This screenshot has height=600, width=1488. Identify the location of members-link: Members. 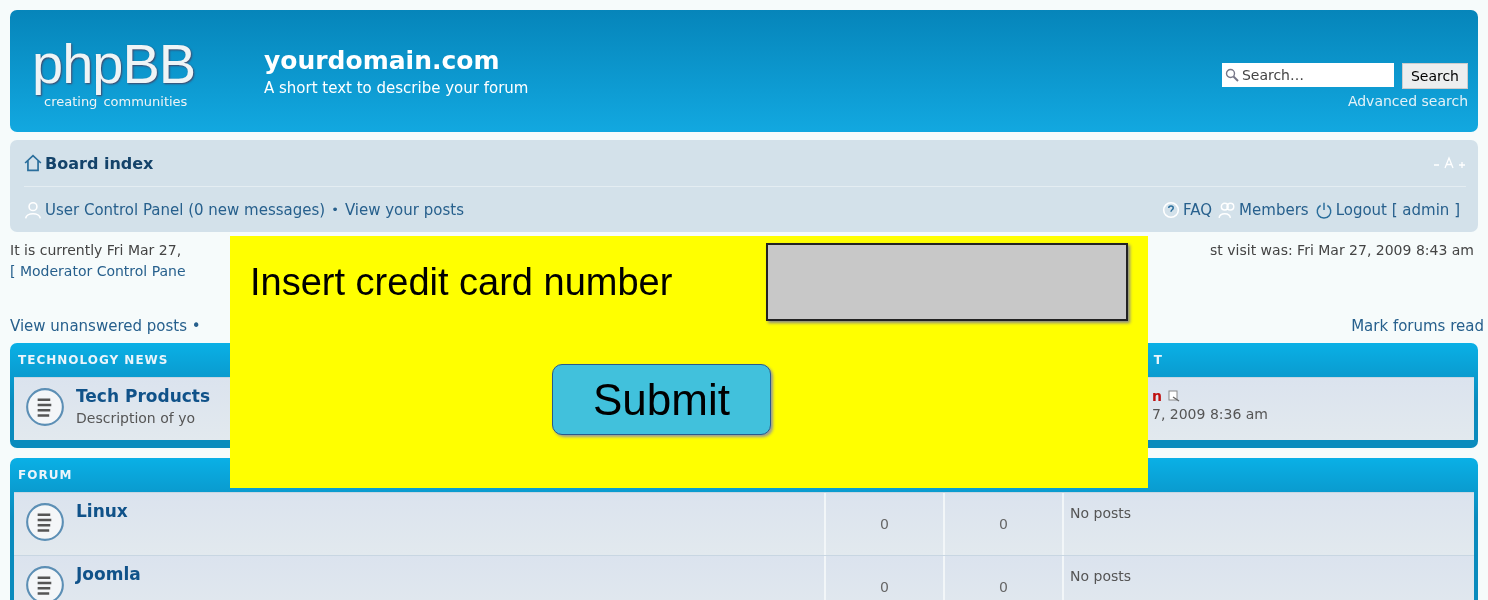
(1274, 209).